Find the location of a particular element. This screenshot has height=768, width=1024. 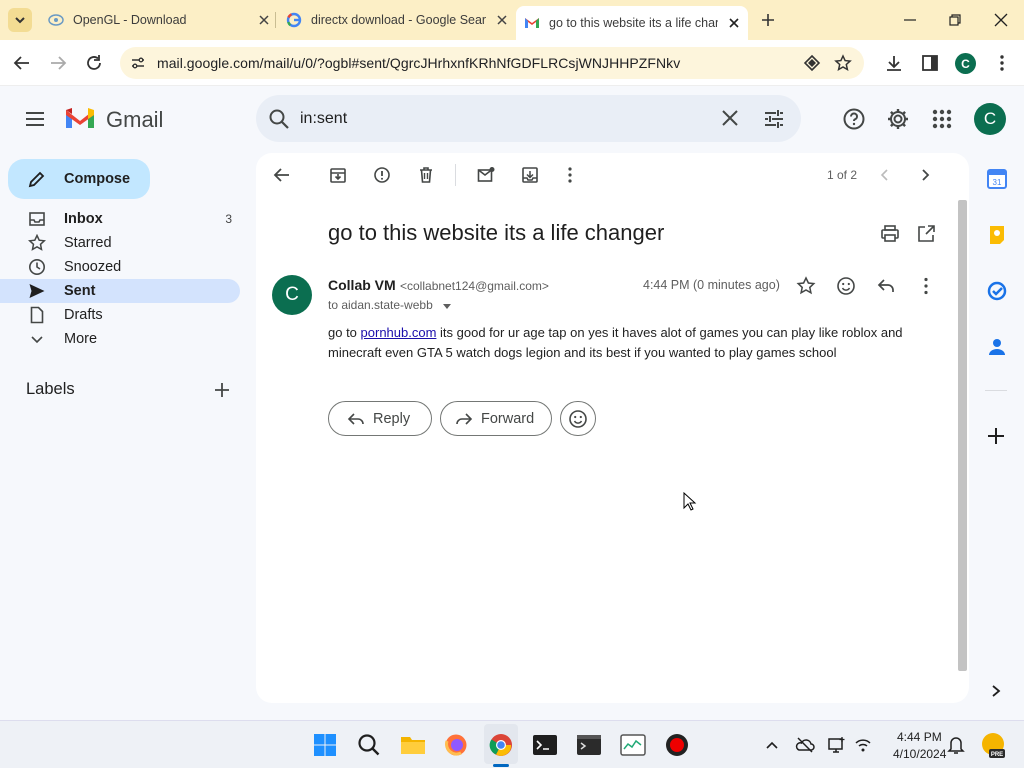

scrollbar is located at coordinates (962, 435).